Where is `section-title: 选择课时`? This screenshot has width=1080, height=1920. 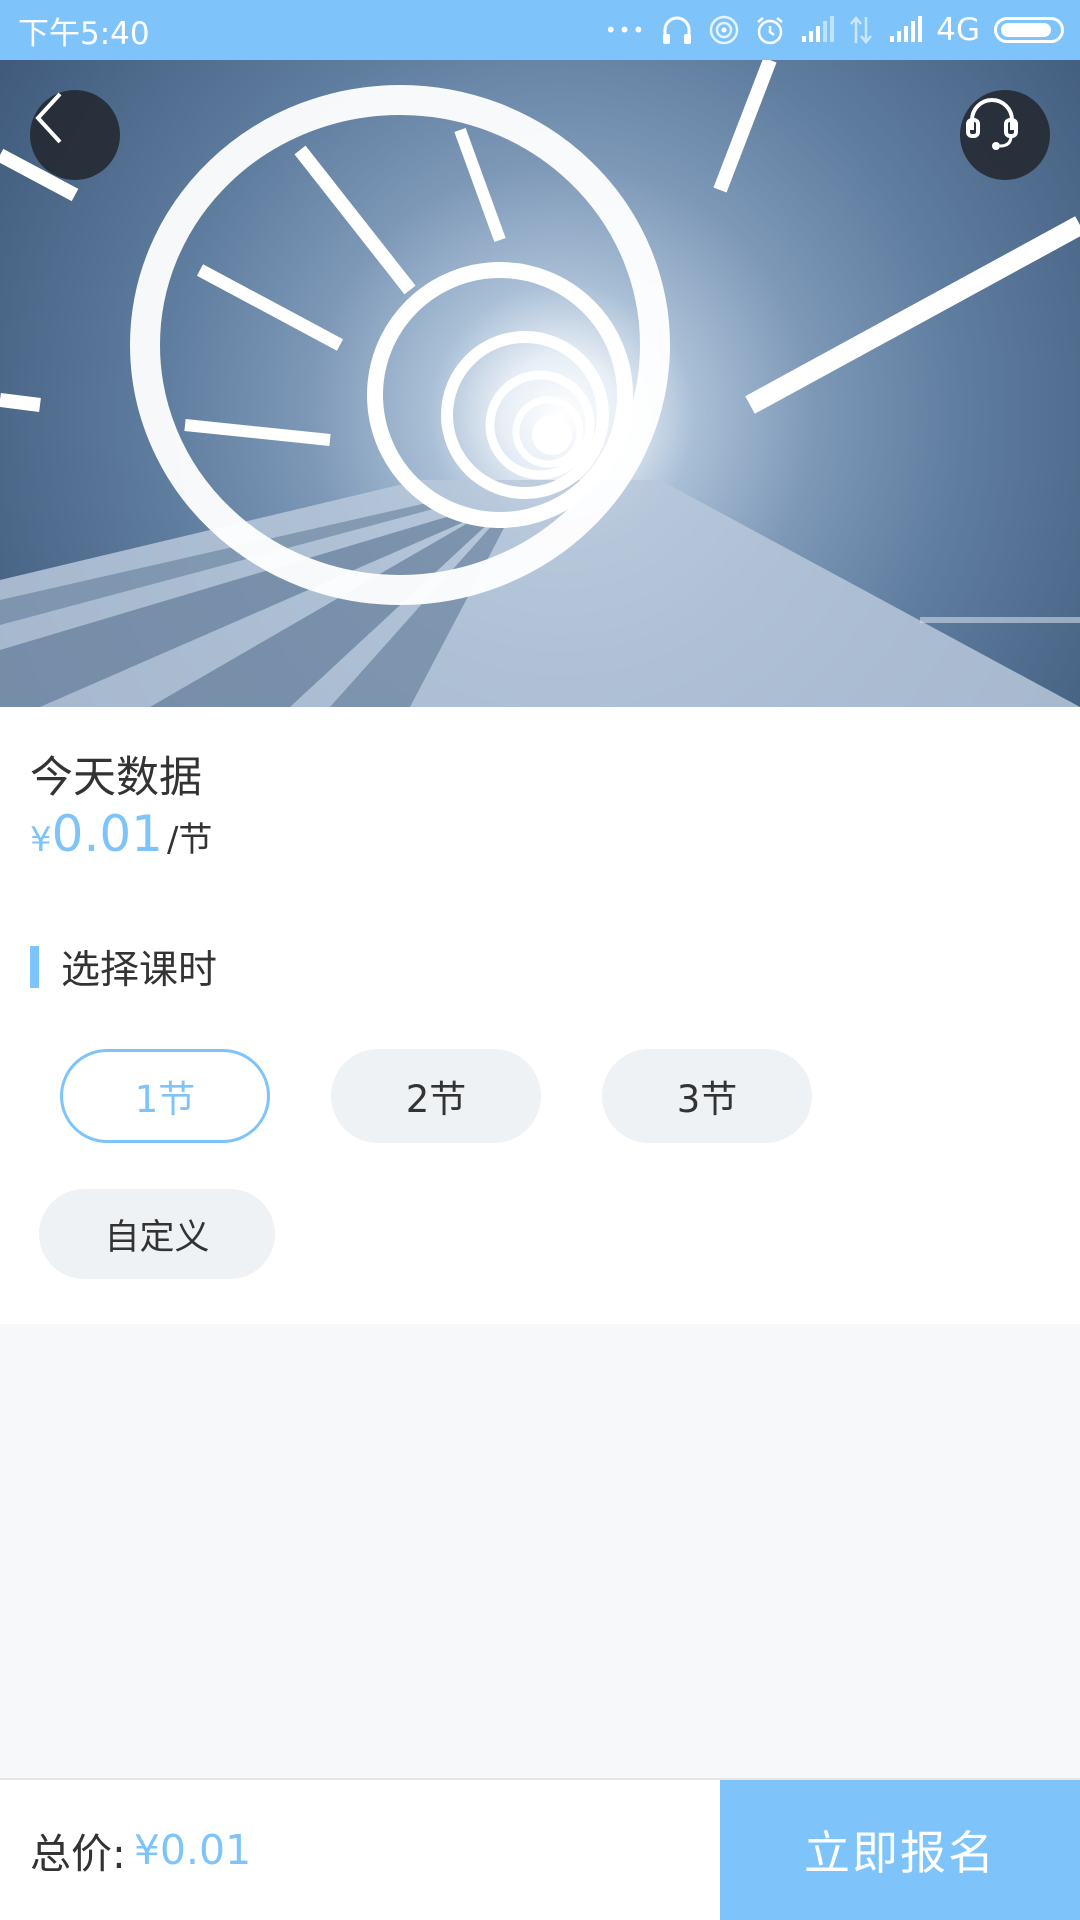
section-title: 选择课时 is located at coordinates (139, 970).